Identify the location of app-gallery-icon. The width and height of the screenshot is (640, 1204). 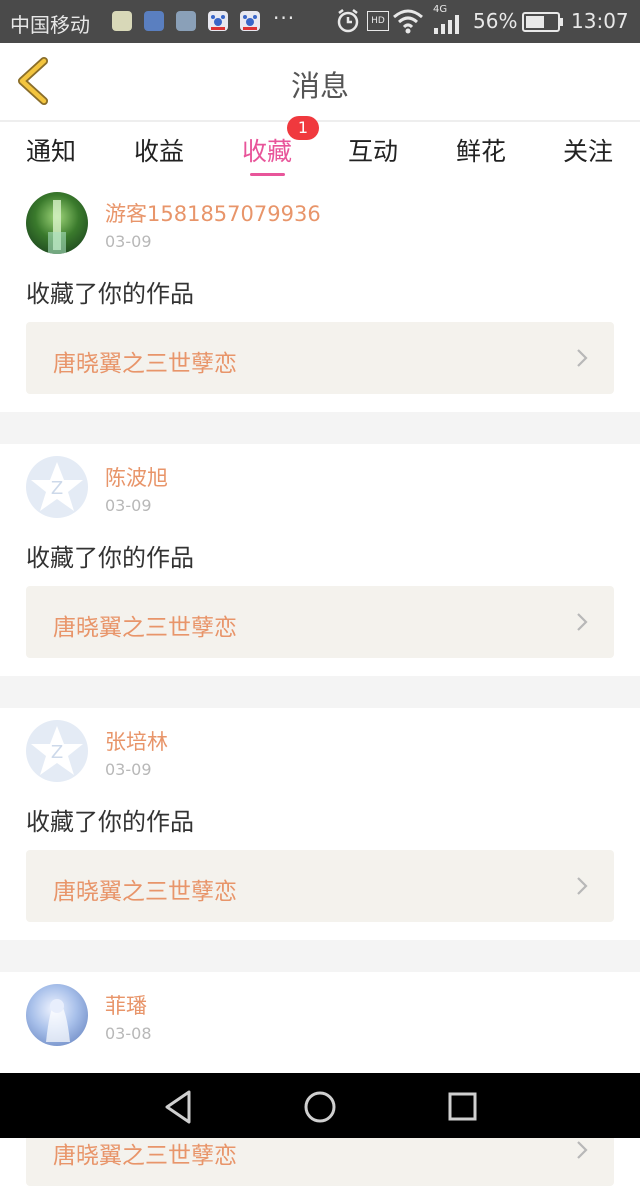
(186, 21).